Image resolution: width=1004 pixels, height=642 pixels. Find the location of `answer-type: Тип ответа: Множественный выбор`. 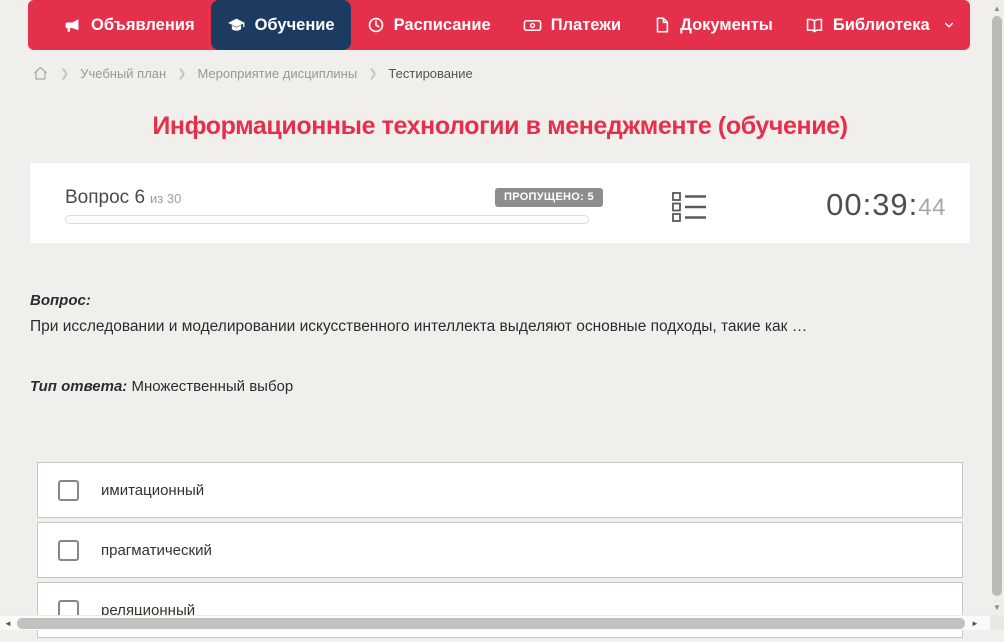

answer-type: Тип ответа: Множественный выбор is located at coordinates (161, 386).